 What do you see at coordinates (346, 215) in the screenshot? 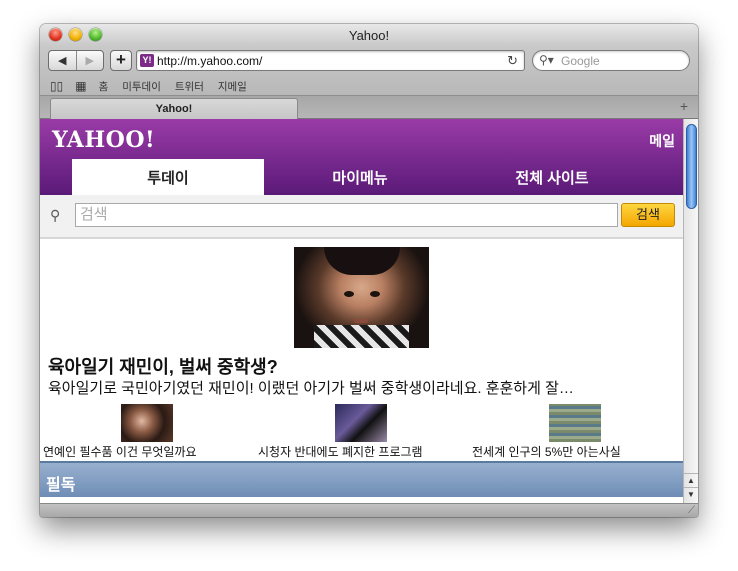
I see `yahoo-search-input: 검색` at bounding box center [346, 215].